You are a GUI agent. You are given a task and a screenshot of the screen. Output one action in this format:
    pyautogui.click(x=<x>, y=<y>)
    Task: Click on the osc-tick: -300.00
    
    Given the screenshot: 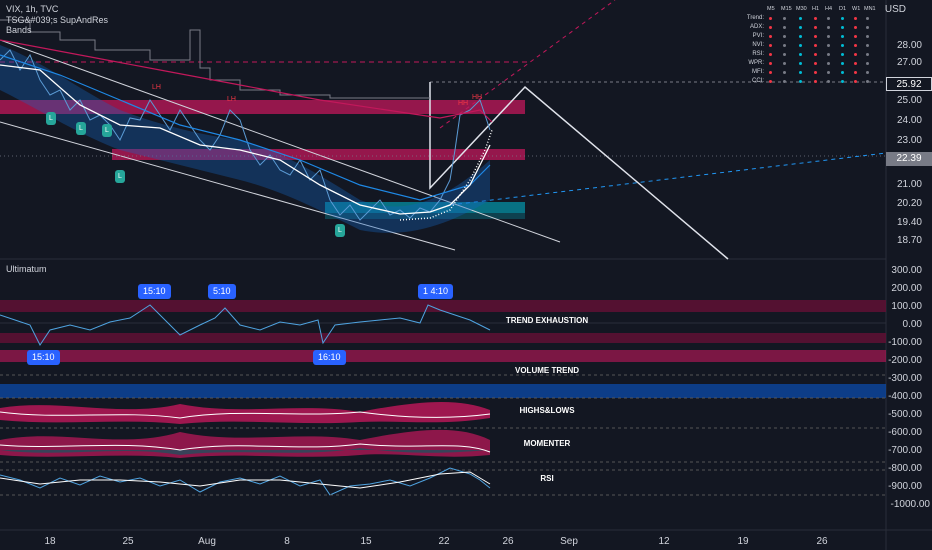 What is the action you would take?
    pyautogui.click(x=905, y=378)
    